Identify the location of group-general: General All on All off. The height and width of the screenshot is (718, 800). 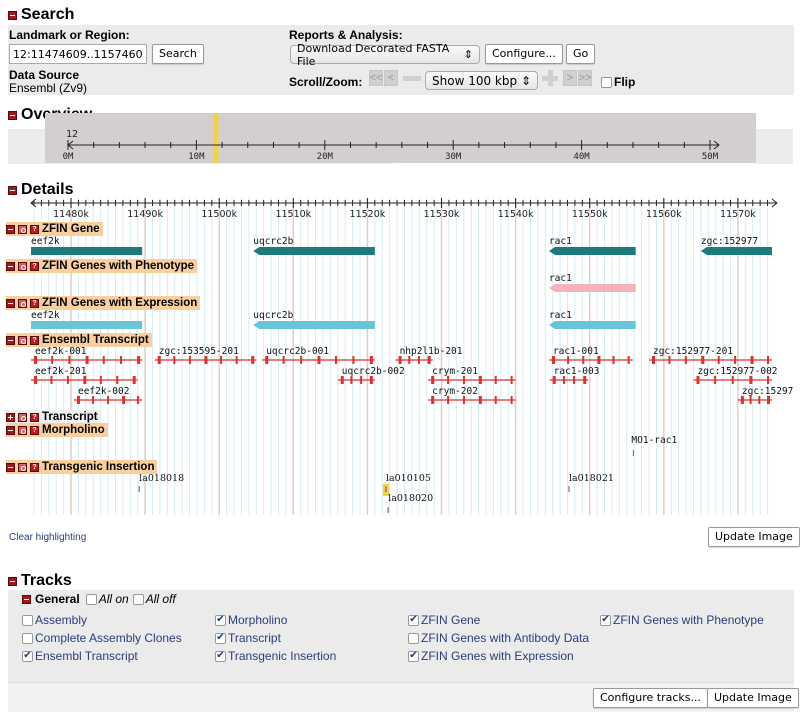
(99, 599).